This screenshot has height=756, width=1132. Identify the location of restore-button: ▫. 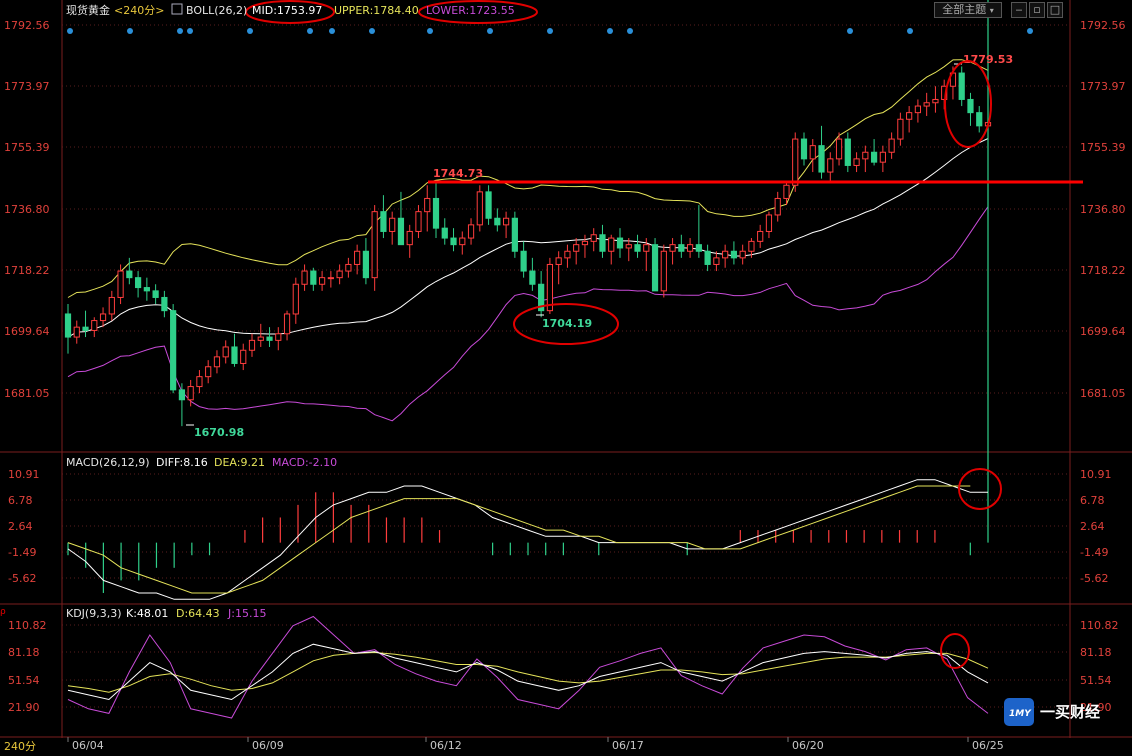
(1037, 10).